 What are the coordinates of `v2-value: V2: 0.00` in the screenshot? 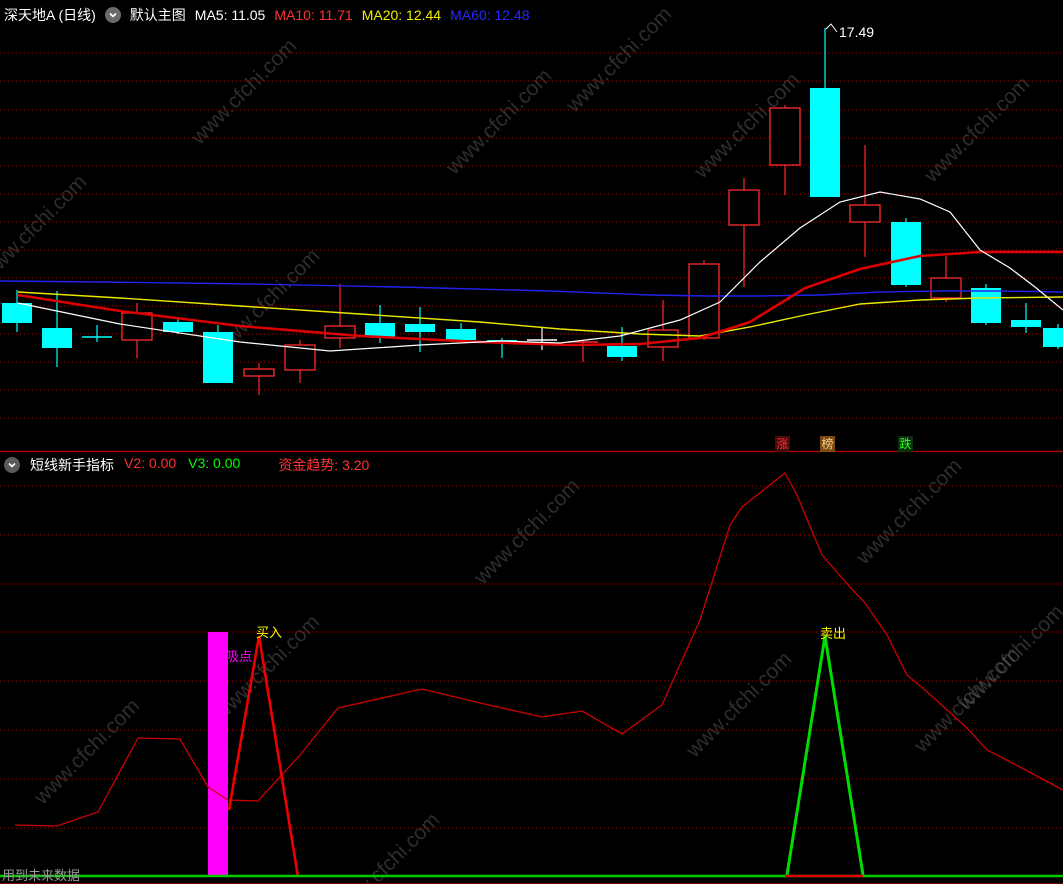 It's located at (150, 463).